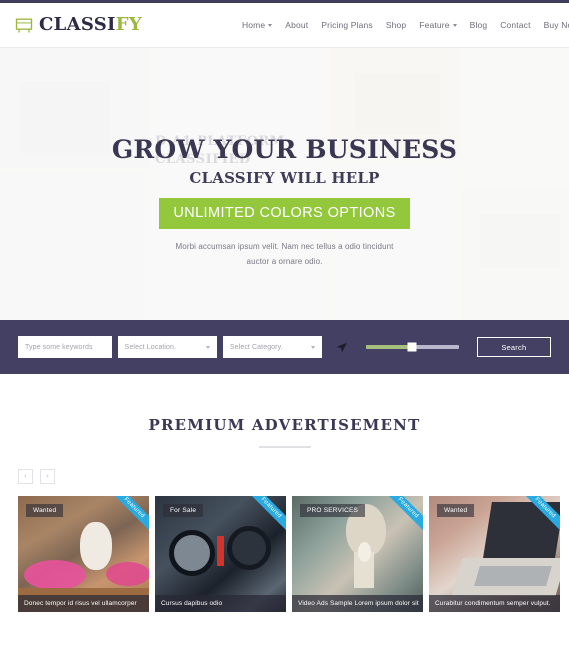 The height and width of the screenshot is (658, 569). Describe the element at coordinates (389, 347) in the screenshot. I see `slider-fill` at that location.